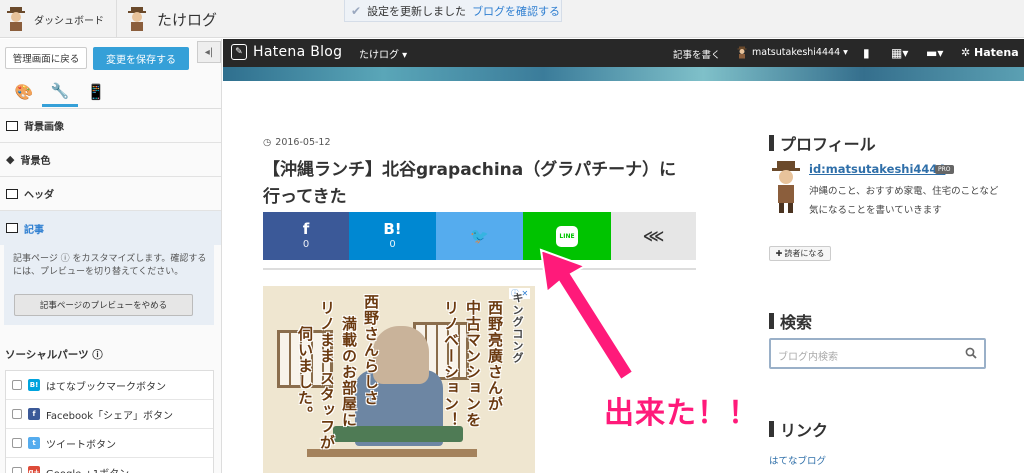 This screenshot has width=1024, height=473. What do you see at coordinates (877, 353) in the screenshot?
I see `search-input: ブログ内検索` at bounding box center [877, 353].